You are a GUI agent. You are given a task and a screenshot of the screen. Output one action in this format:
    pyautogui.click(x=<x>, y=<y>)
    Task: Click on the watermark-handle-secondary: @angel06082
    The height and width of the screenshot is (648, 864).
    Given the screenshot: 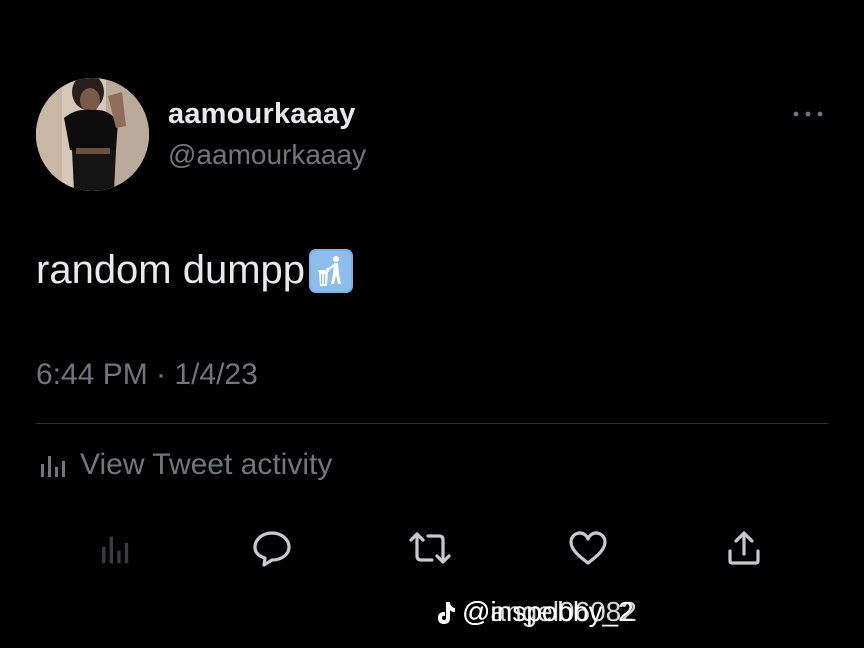 What is the action you would take?
    pyautogui.click(x=549, y=611)
    